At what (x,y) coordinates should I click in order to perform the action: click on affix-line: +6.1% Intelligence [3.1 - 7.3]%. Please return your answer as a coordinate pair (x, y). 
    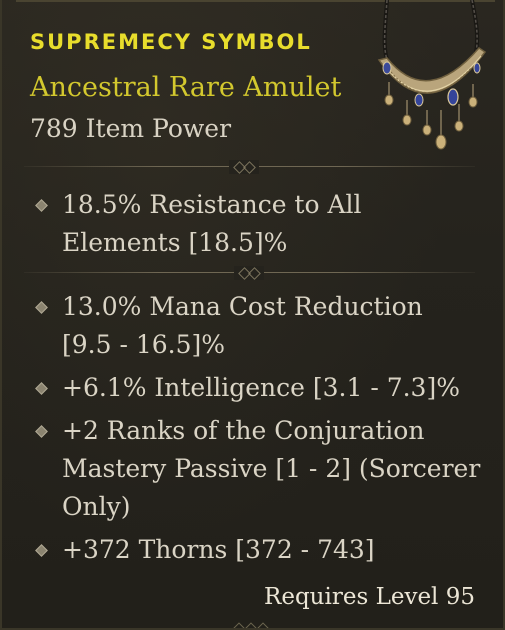
    Looking at the image, I should click on (261, 387).